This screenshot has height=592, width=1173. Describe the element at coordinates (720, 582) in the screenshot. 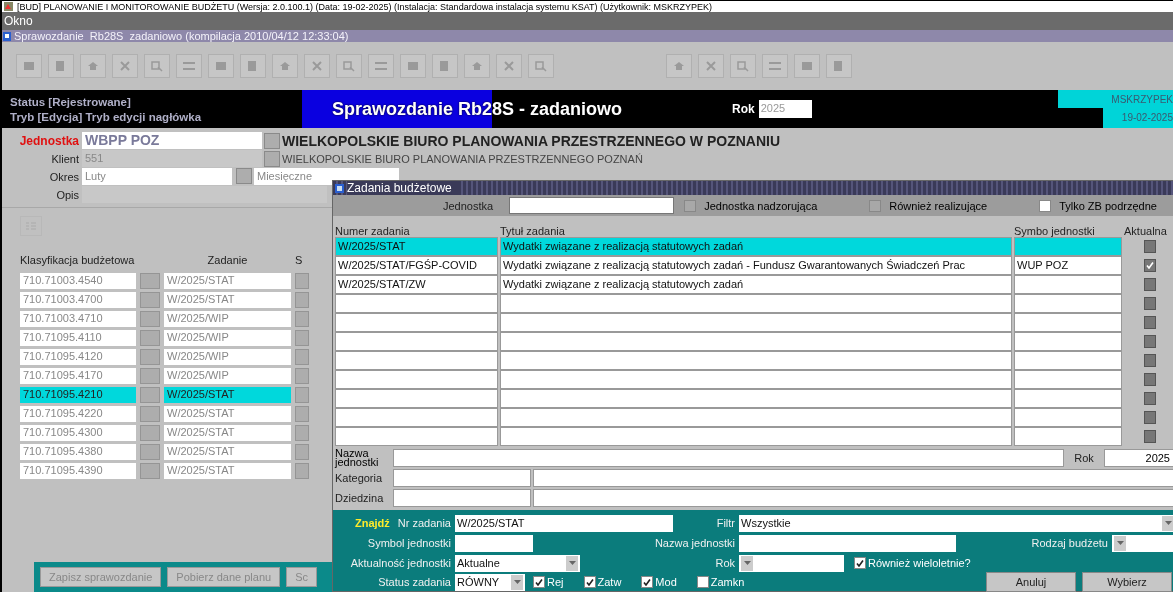

I see `status-checkbox: Zamkn` at that location.